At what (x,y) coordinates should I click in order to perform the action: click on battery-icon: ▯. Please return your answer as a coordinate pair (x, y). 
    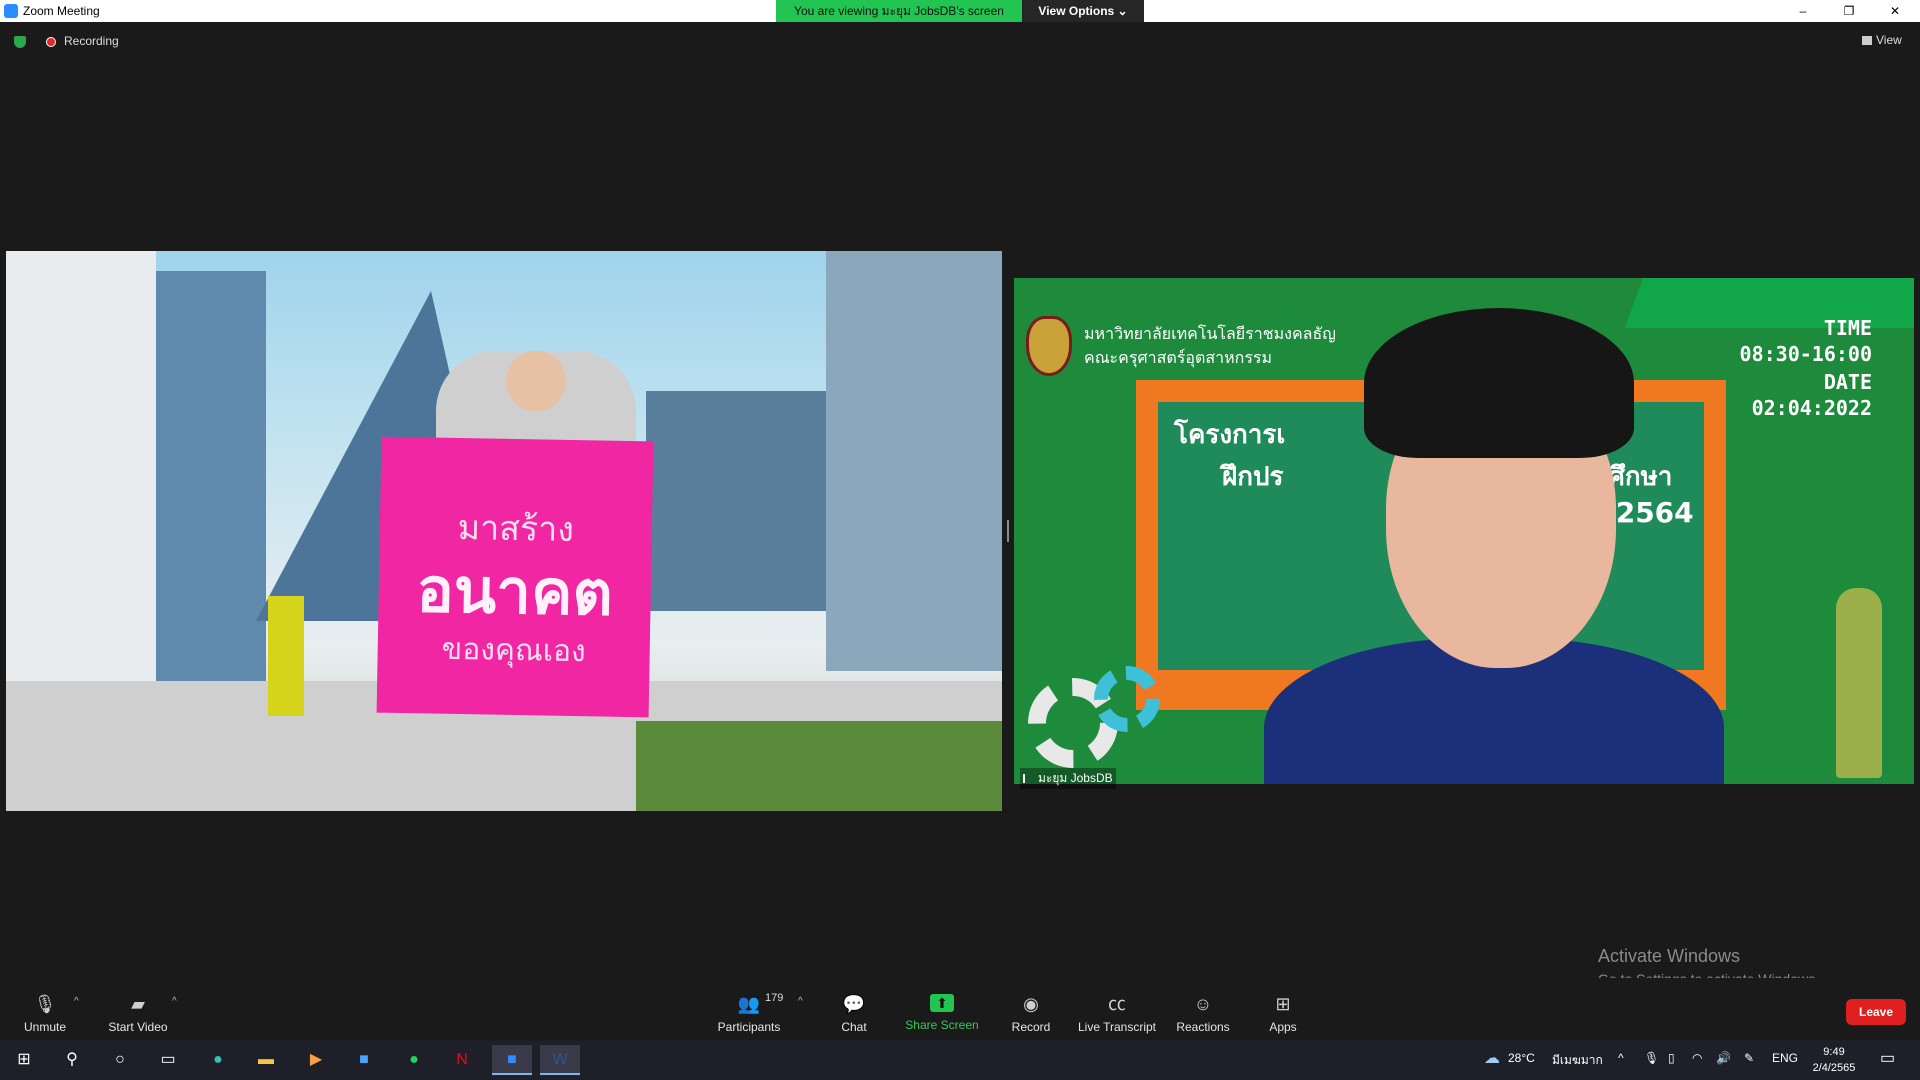
    Looking at the image, I should click on (1671, 1058).